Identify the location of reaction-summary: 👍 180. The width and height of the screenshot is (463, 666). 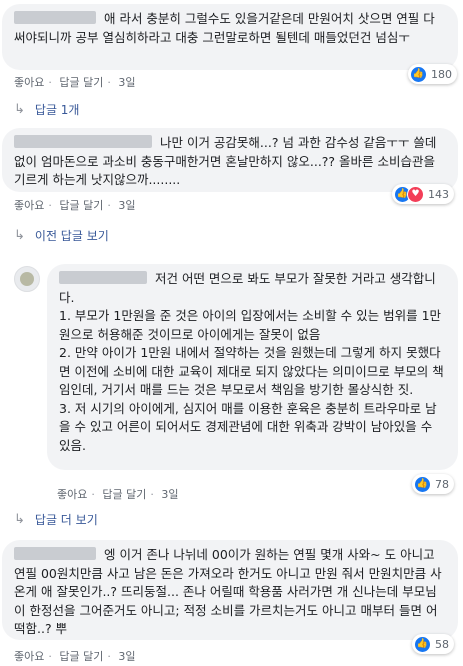
(432, 74).